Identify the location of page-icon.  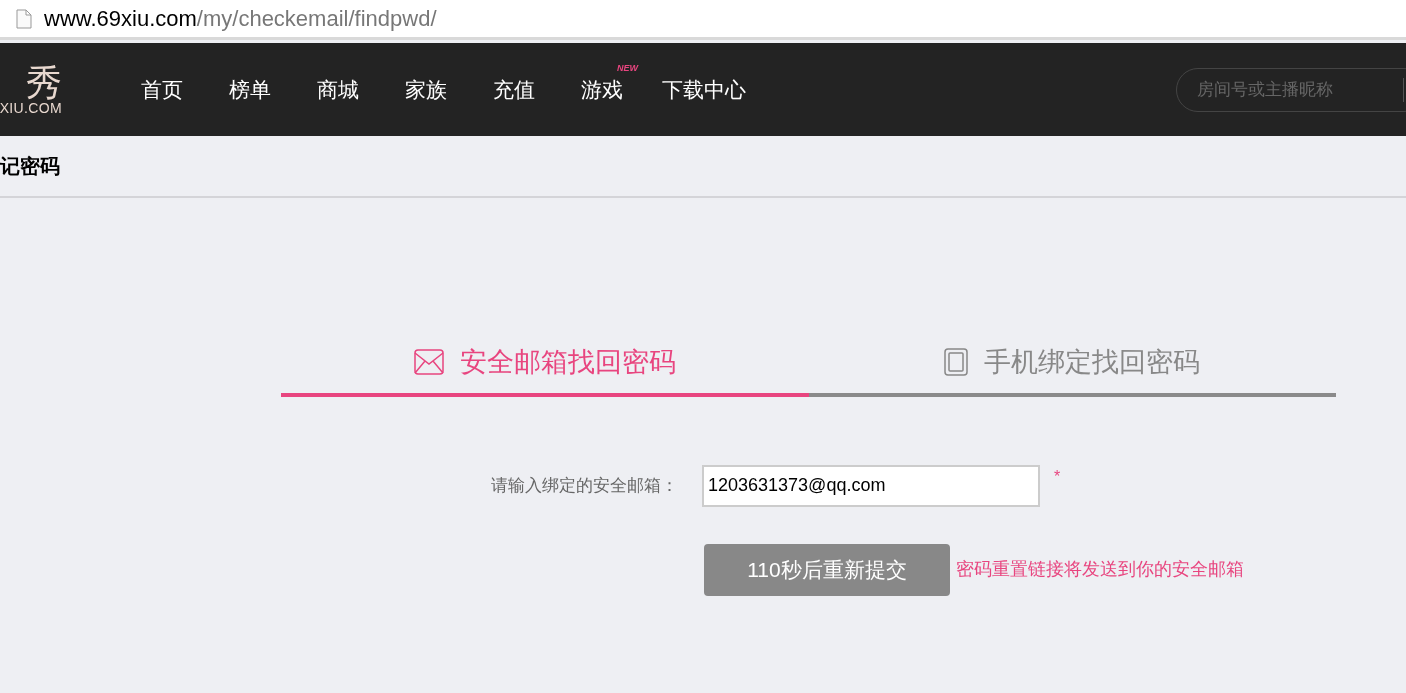
(24, 18).